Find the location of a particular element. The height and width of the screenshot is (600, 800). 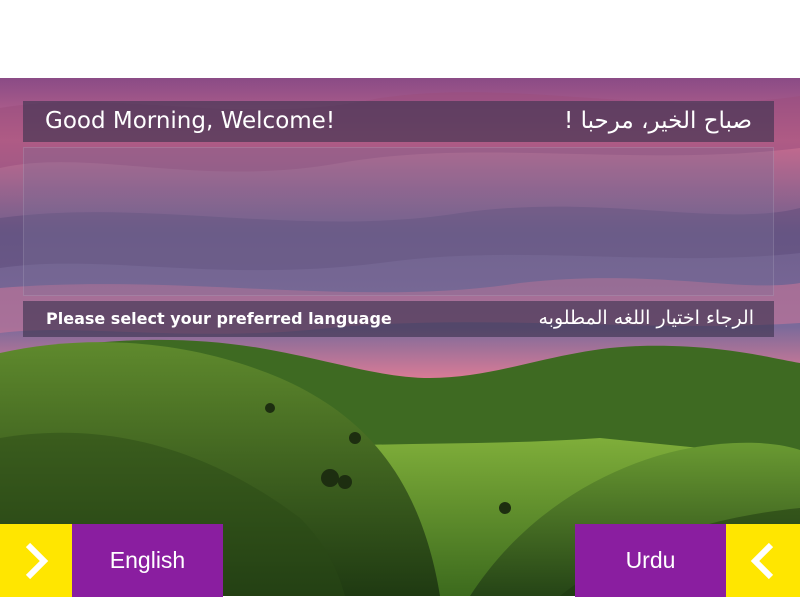

urdu-button-label: Urdu is located at coordinates (650, 560).